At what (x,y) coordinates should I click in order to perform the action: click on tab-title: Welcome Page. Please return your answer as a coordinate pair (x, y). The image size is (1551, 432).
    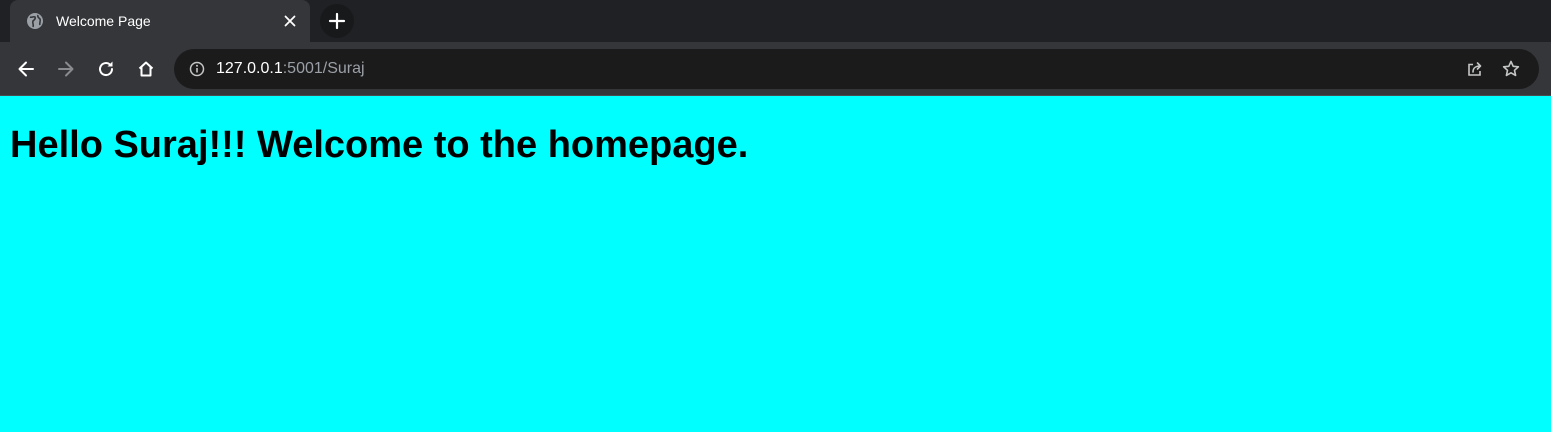
    Looking at the image, I should click on (103, 21).